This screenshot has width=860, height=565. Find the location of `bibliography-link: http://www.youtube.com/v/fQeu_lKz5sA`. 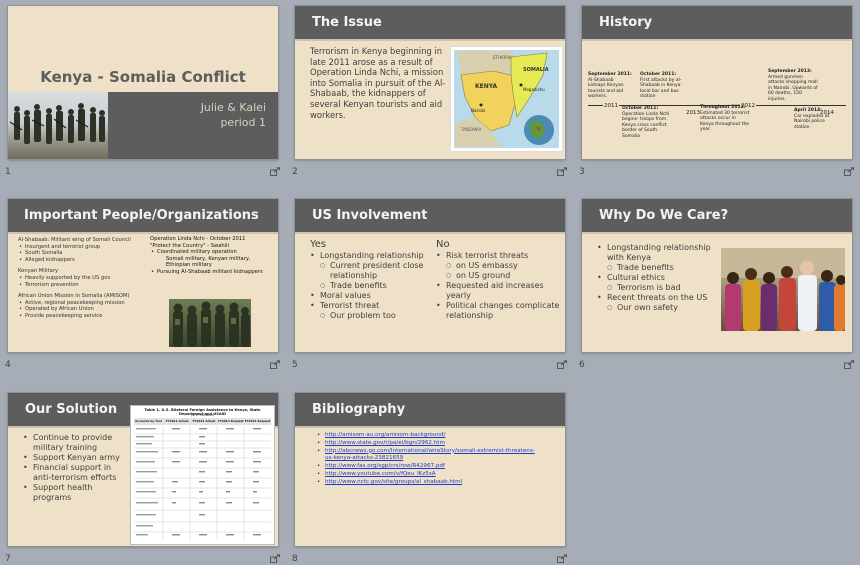

bibliography-link: http://www.youtube.com/v/fQeu_lKz5sA is located at coordinates (439, 475).